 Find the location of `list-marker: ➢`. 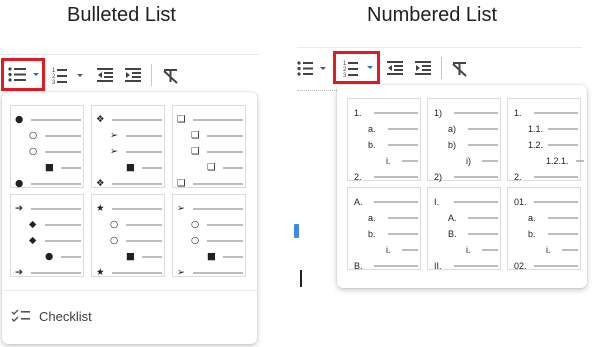

list-marker: ➢ is located at coordinates (114, 135).